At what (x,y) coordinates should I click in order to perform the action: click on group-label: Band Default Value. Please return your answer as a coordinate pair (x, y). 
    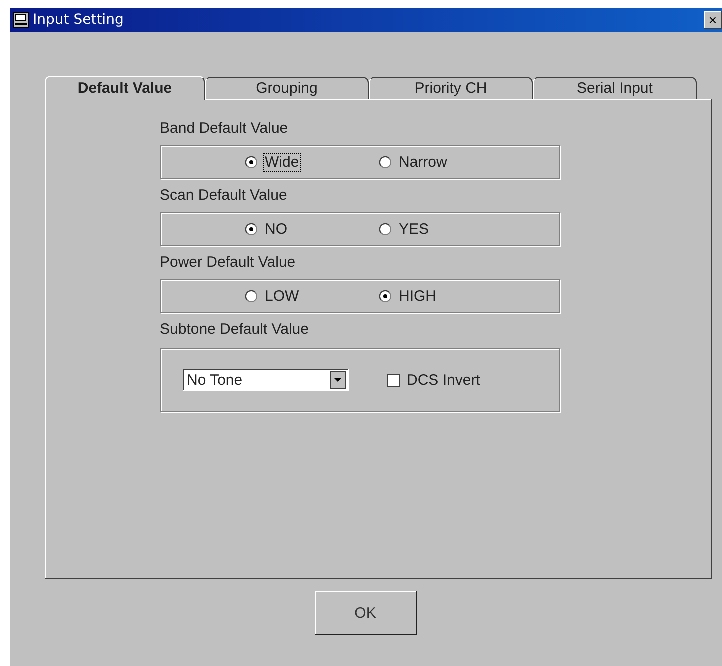
    Looking at the image, I should click on (224, 128).